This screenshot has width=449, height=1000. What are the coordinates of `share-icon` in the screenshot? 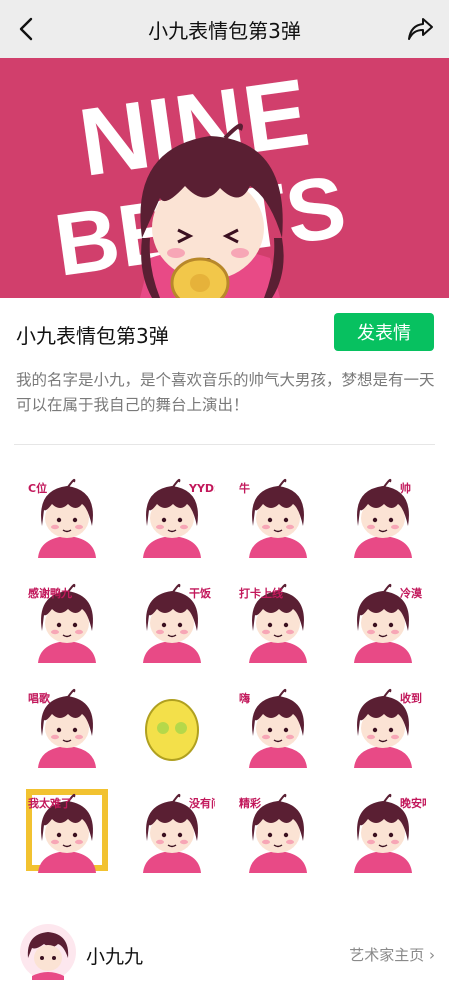 It's located at (420, 29).